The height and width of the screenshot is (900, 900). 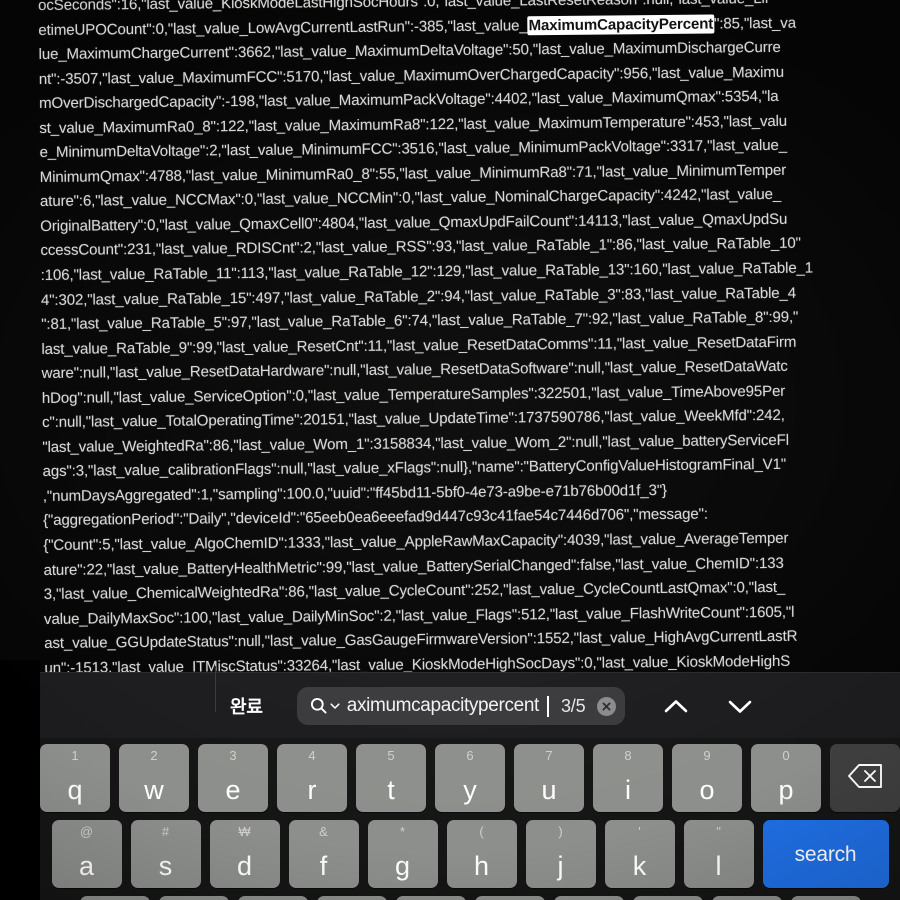 I want to click on key-o: 9o, so click(x=707, y=778).